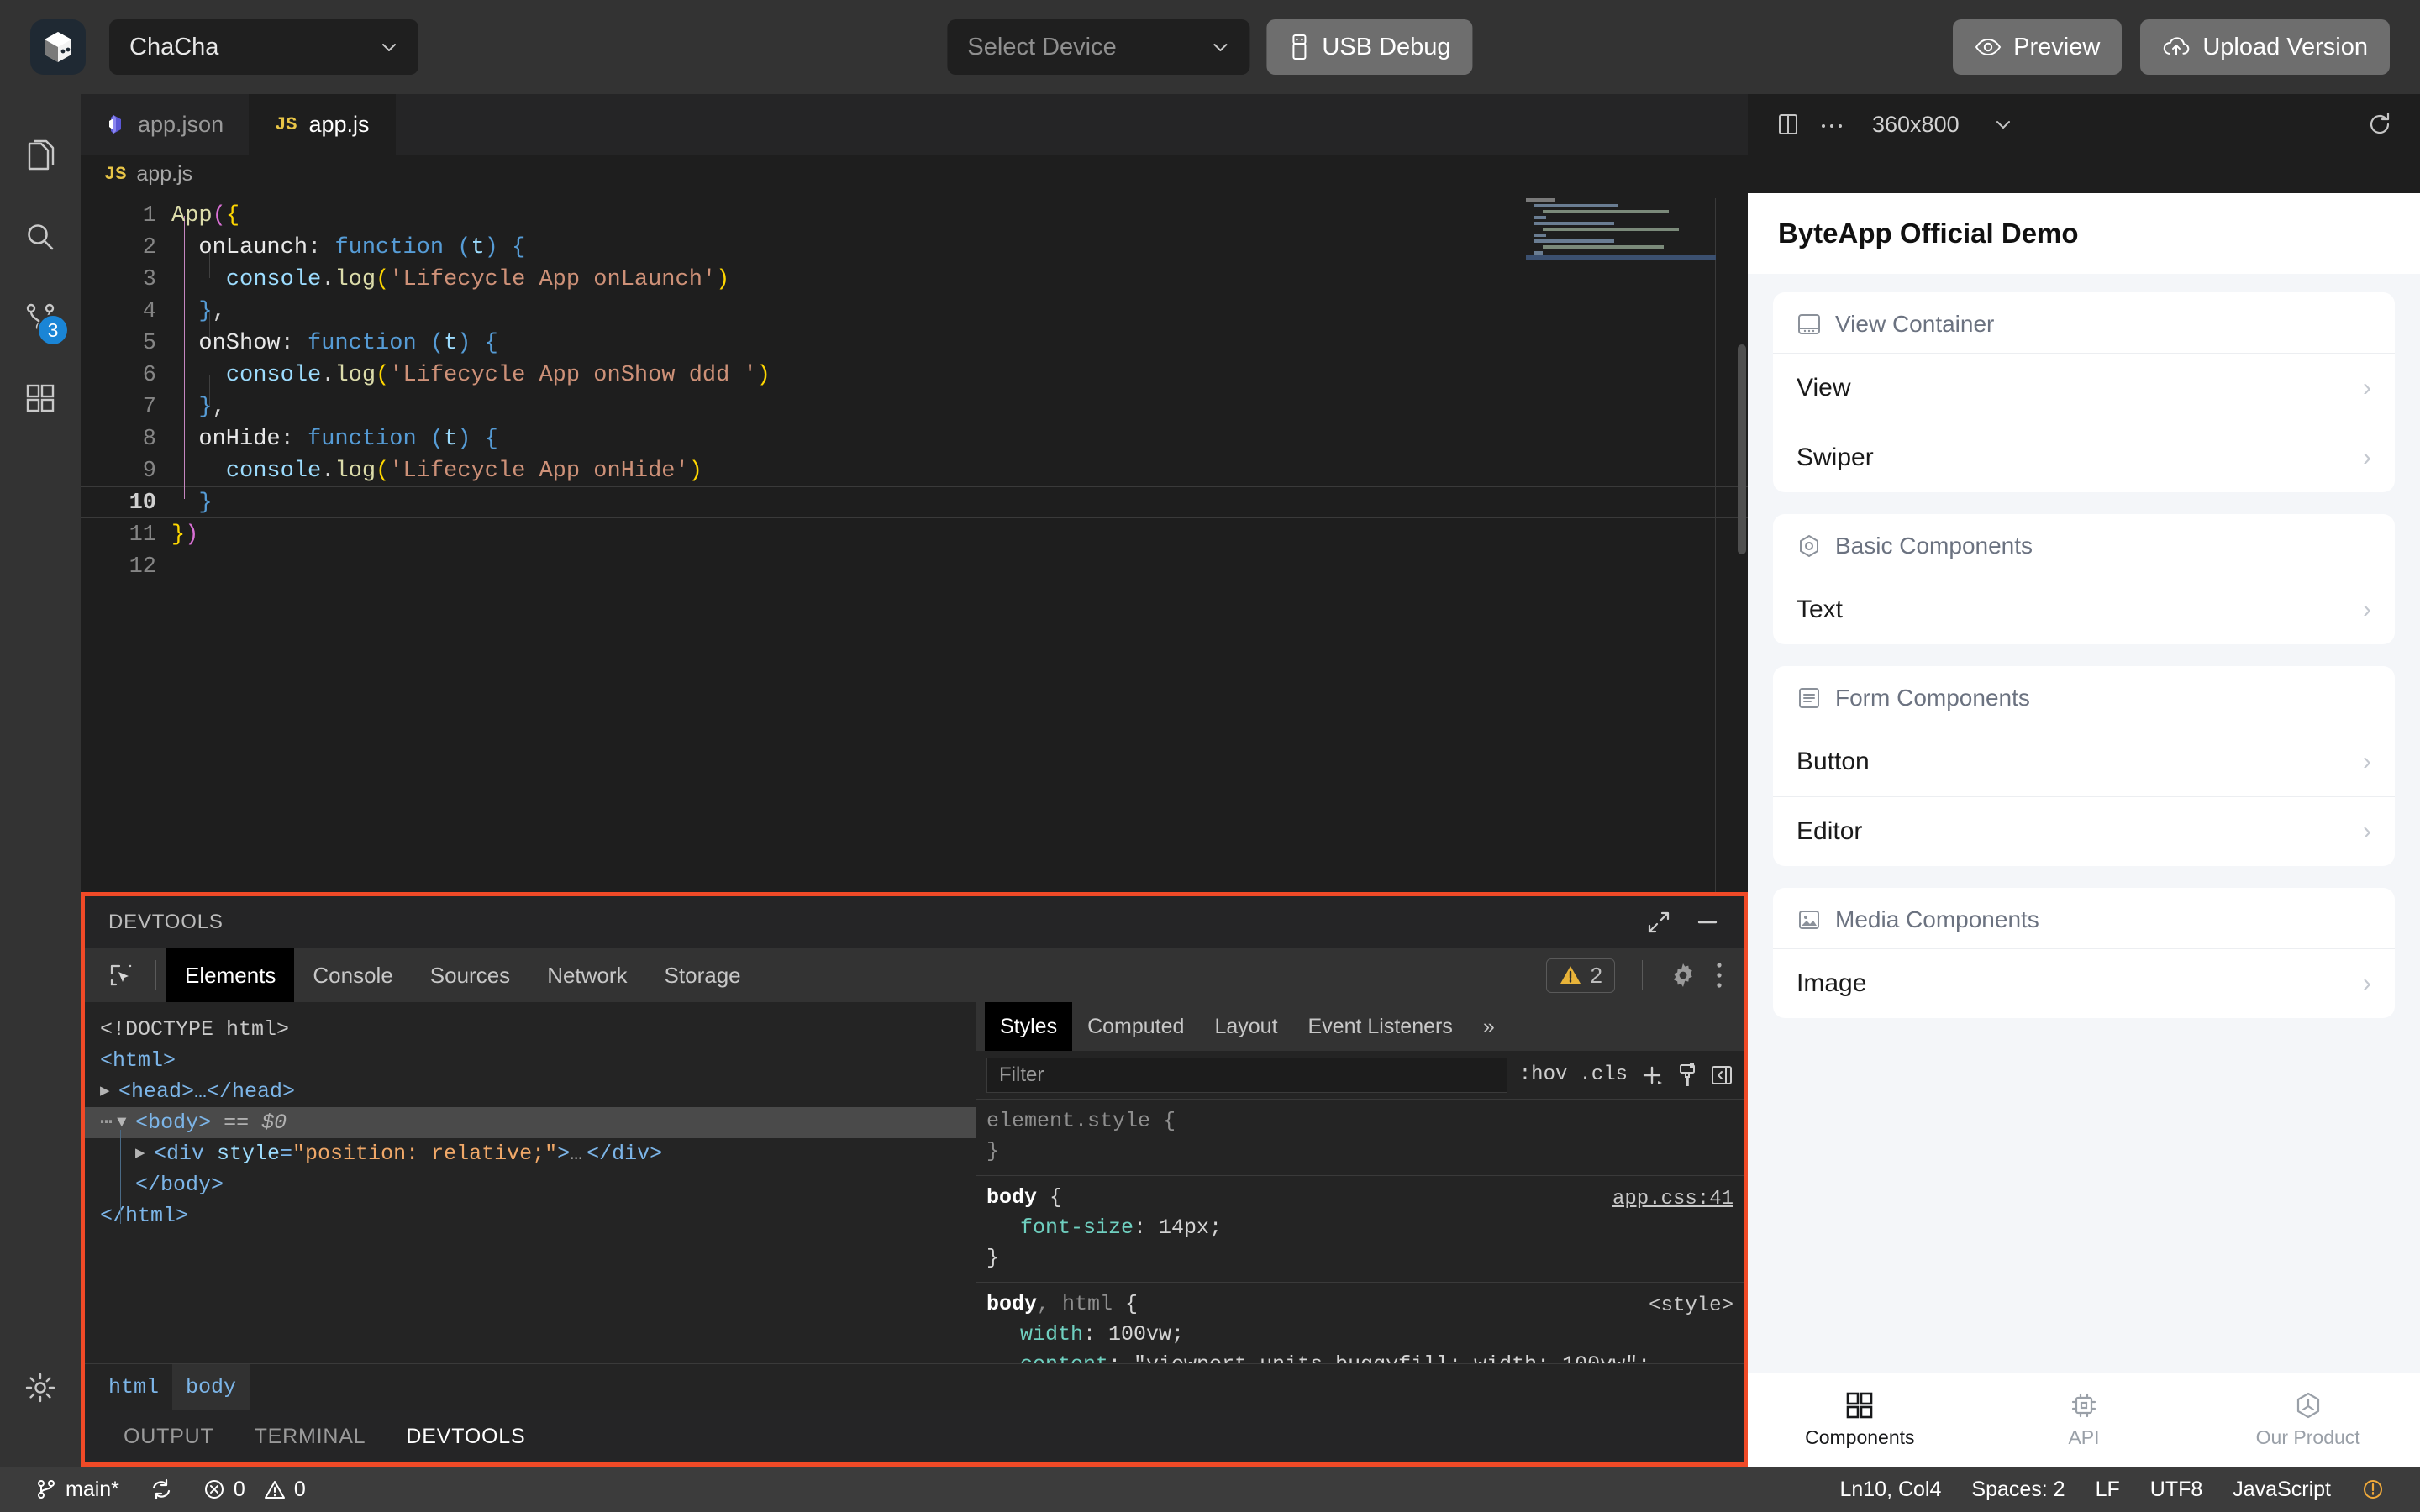 Image resolution: width=2420 pixels, height=1512 pixels. What do you see at coordinates (703, 975) in the screenshot?
I see `devtools-tab-storage: Storage` at bounding box center [703, 975].